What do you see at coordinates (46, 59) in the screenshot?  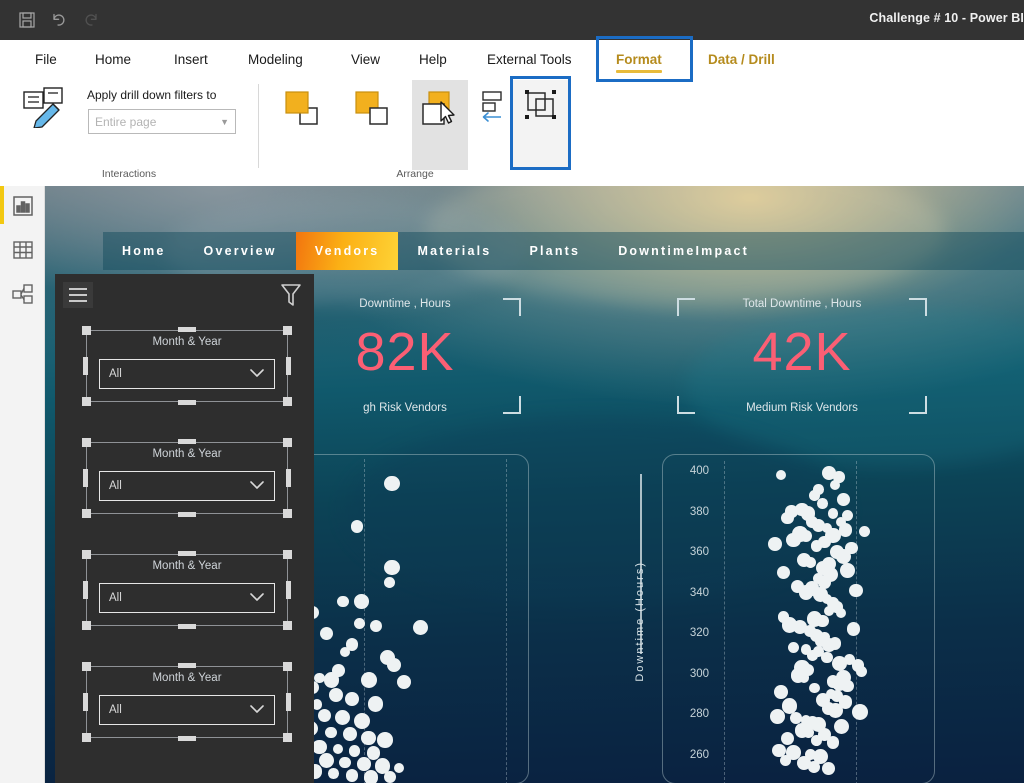 I see `tab-file: File` at bounding box center [46, 59].